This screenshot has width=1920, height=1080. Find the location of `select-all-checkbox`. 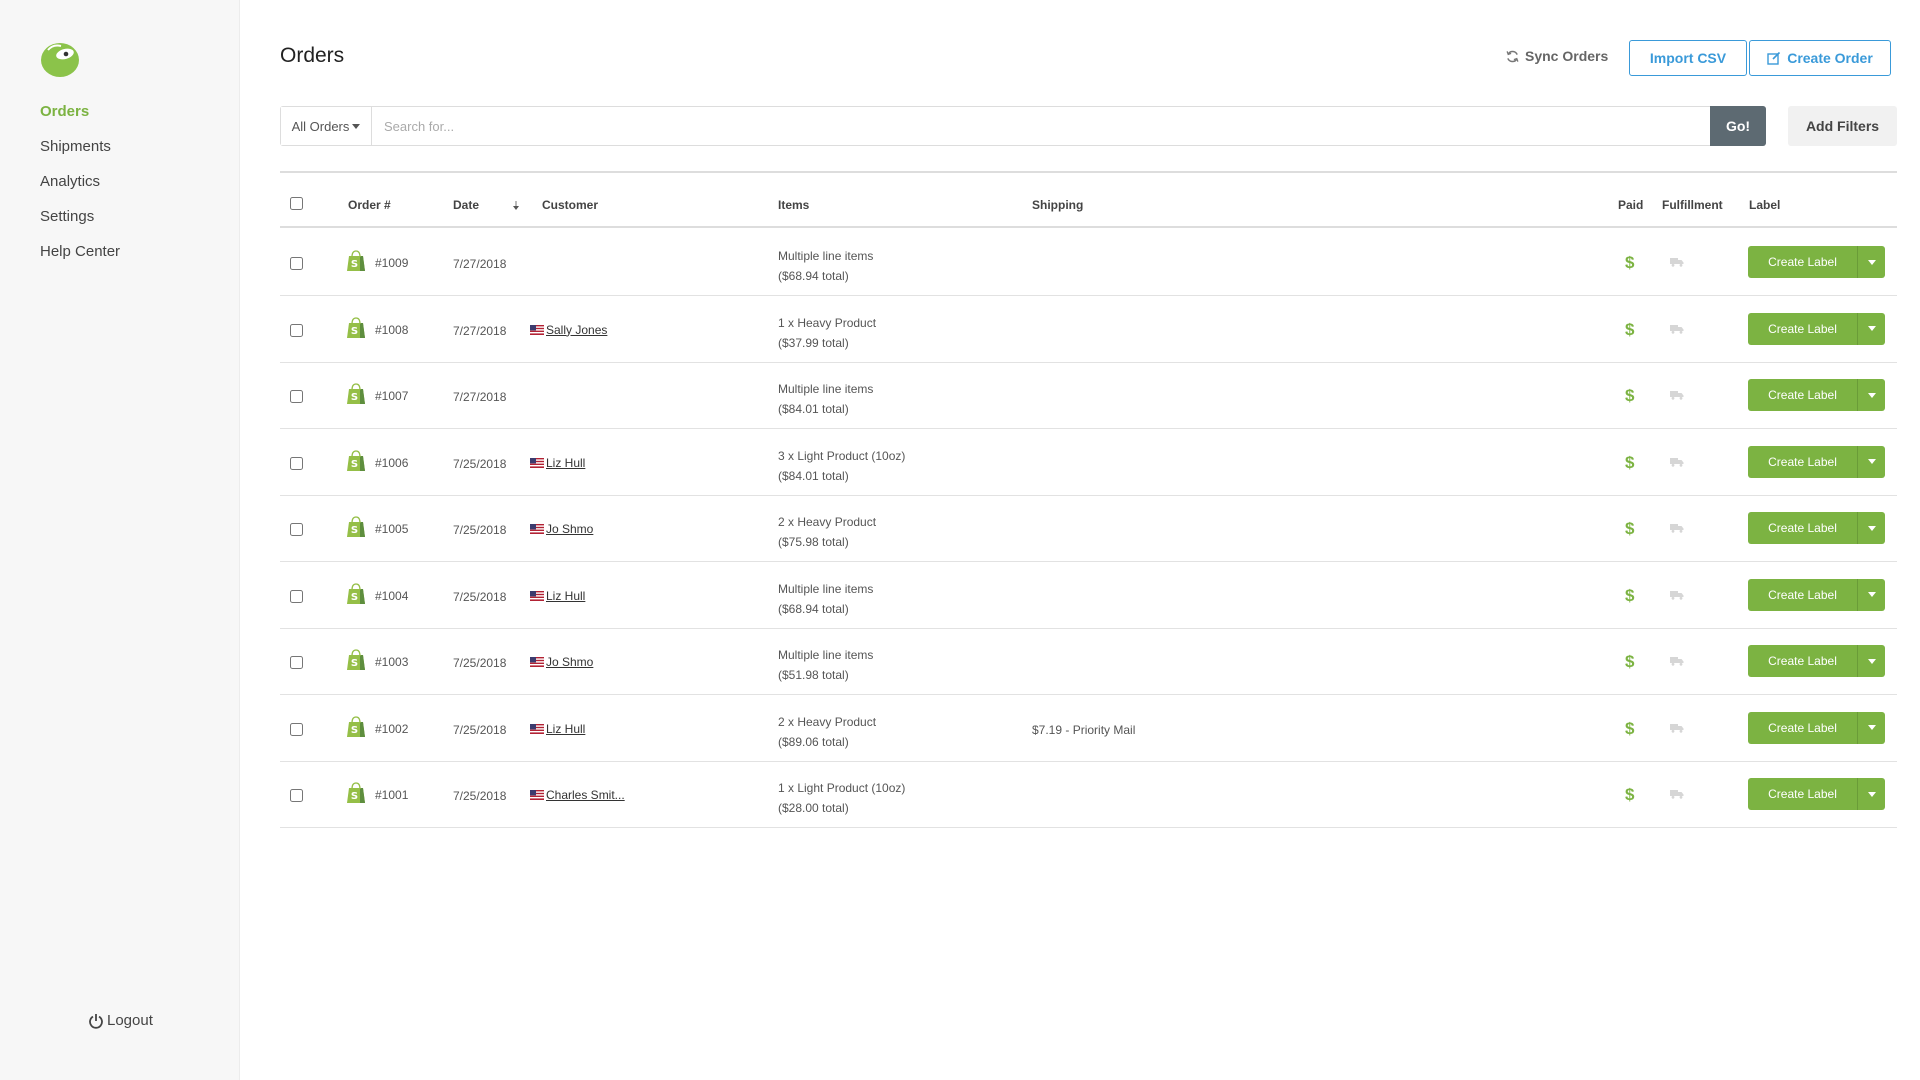

select-all-checkbox is located at coordinates (296, 203).